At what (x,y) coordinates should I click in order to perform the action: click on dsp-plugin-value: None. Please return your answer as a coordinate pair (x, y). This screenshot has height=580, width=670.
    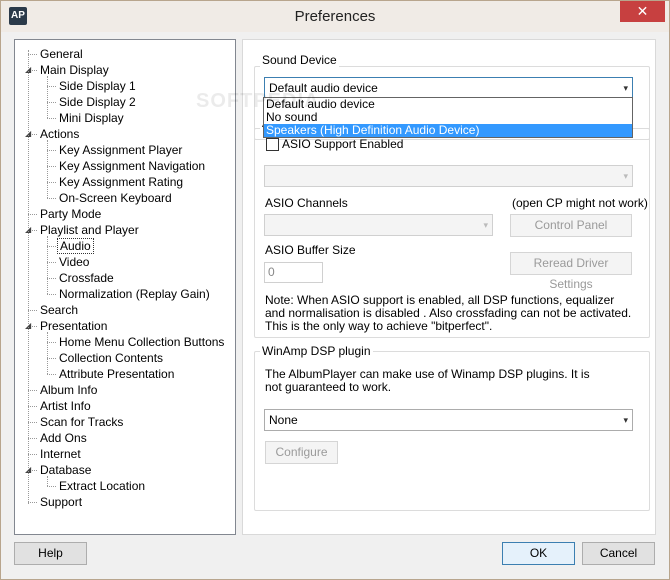
    Looking at the image, I should click on (283, 420).